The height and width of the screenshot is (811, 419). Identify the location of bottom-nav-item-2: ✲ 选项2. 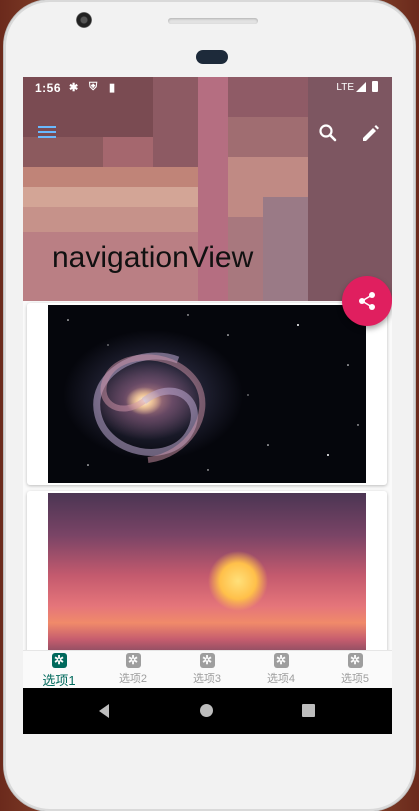
(133, 669).